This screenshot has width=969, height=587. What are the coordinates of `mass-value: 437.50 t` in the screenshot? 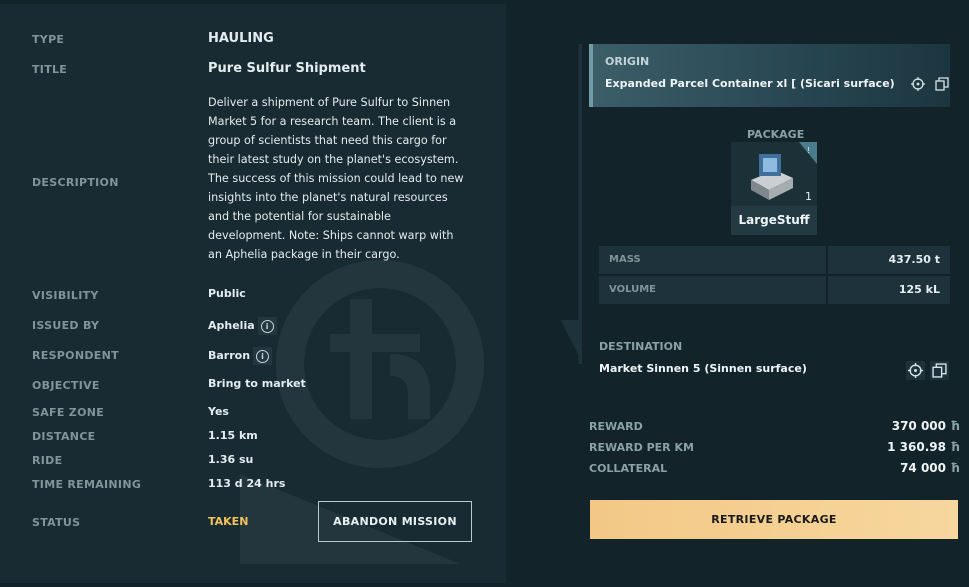 It's located at (914, 259).